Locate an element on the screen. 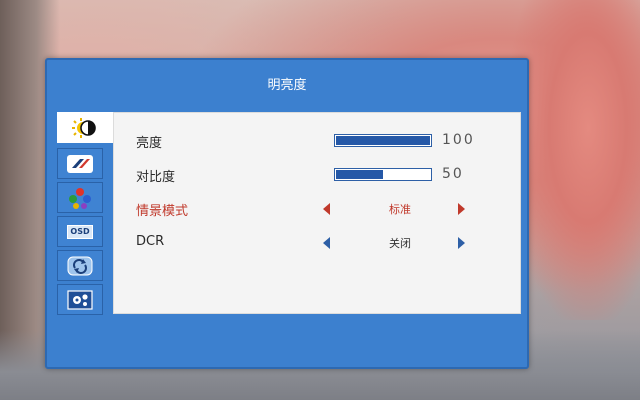  brightness-row: 亮度 100 is located at coordinates (317, 141).